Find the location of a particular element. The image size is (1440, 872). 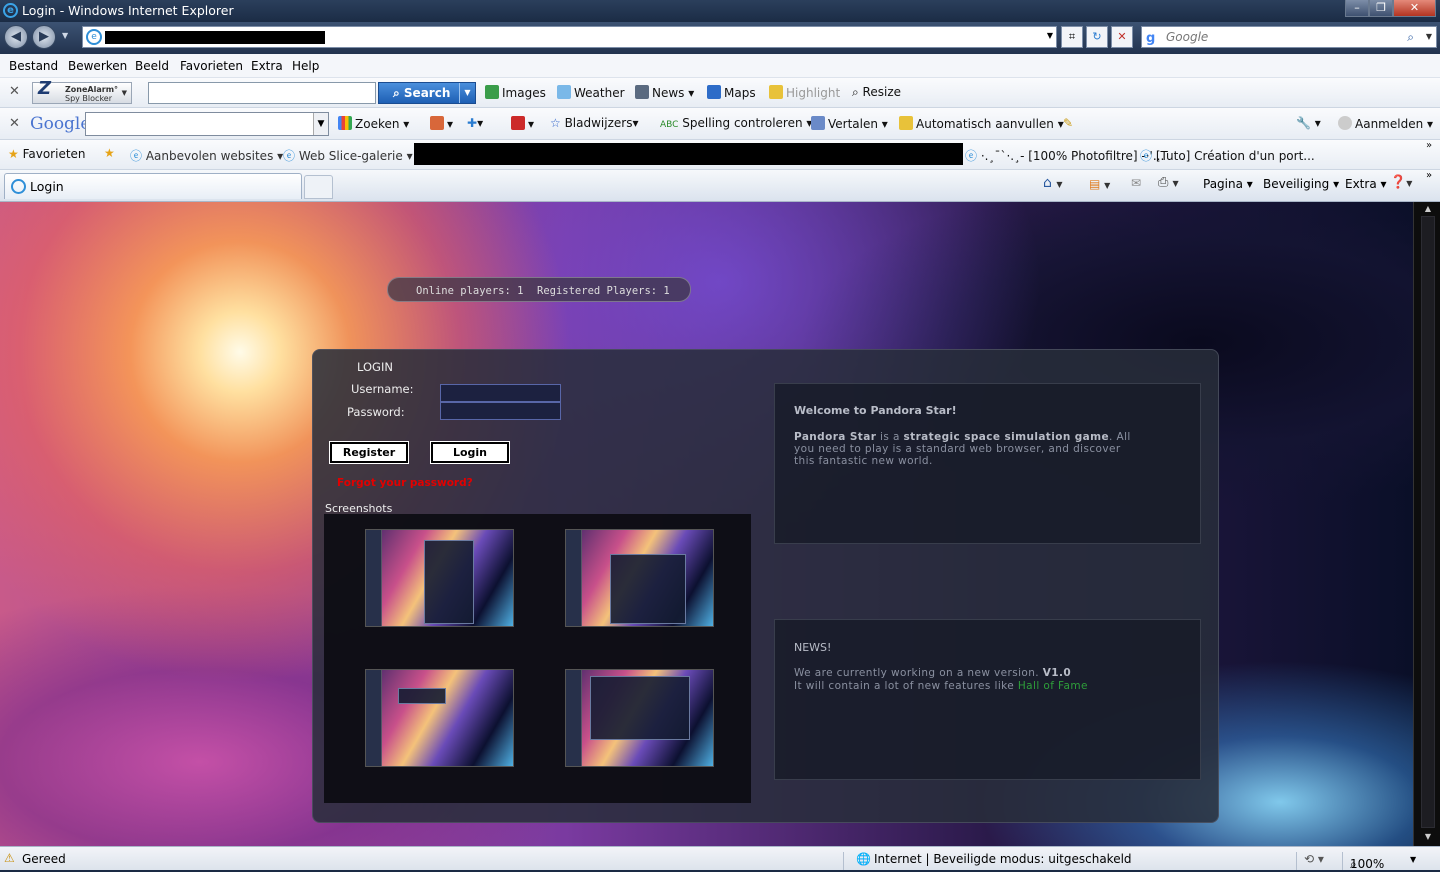

bookmarks-button: ☆ Bladwijzers▾ is located at coordinates (594, 123).